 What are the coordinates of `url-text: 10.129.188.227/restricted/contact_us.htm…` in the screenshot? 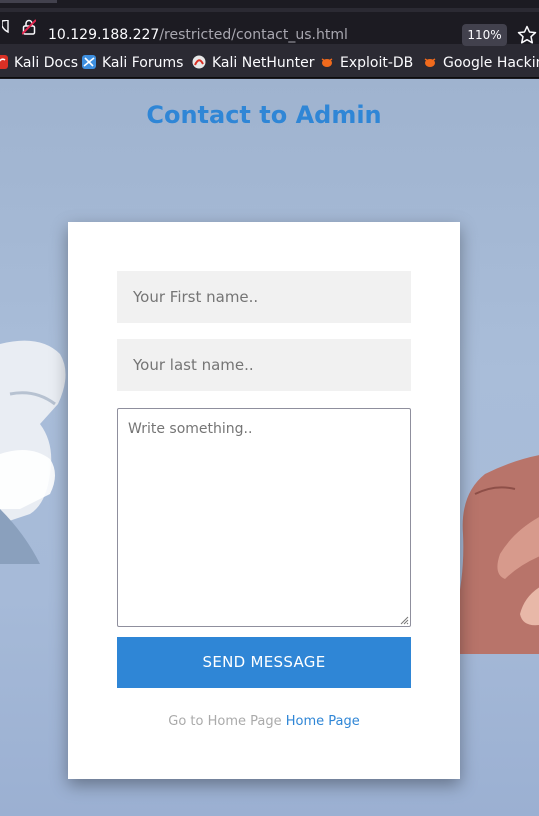 It's located at (198, 35).